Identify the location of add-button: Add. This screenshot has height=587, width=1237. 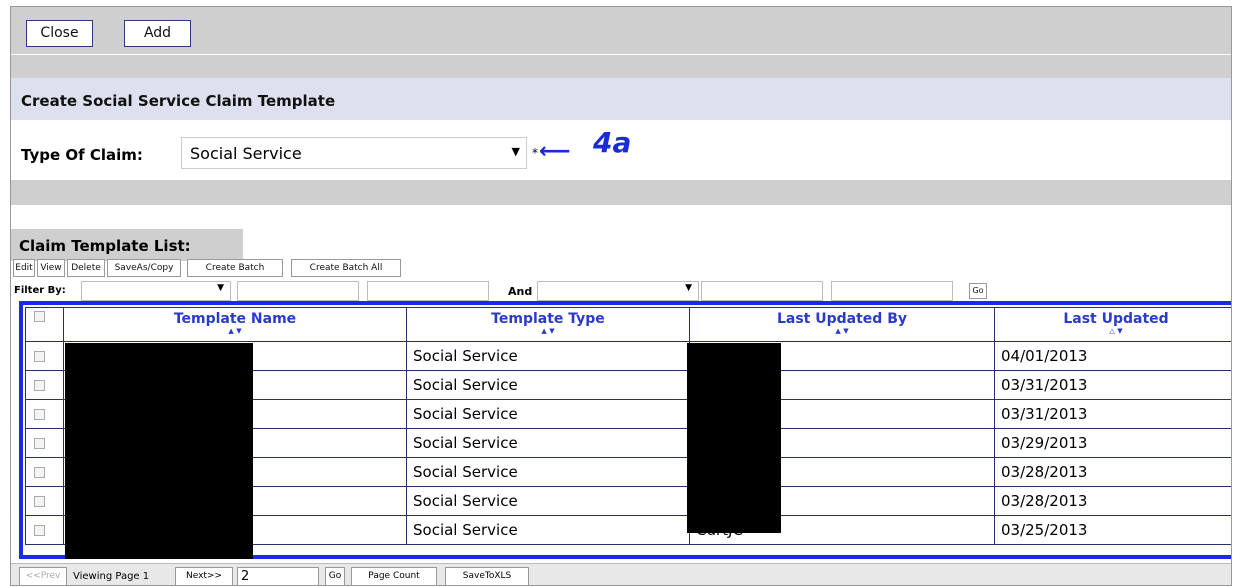
(157, 33).